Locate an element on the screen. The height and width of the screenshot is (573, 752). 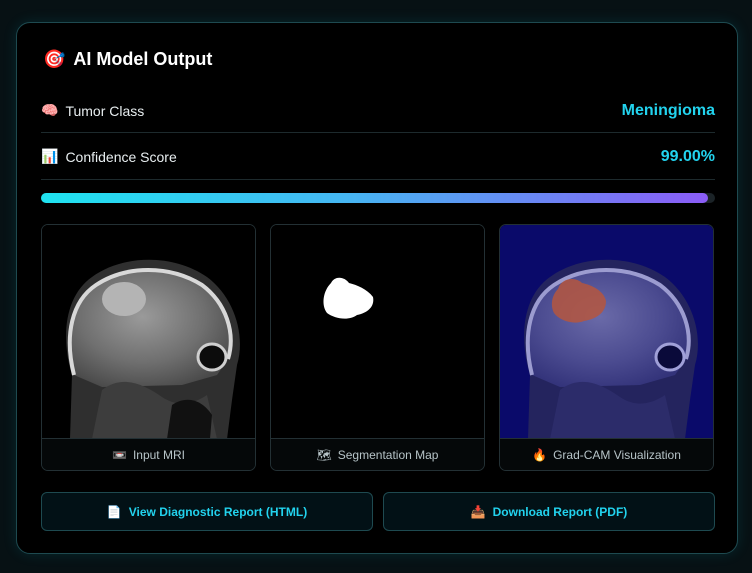
target-icon: 🎯 is located at coordinates (54, 59).